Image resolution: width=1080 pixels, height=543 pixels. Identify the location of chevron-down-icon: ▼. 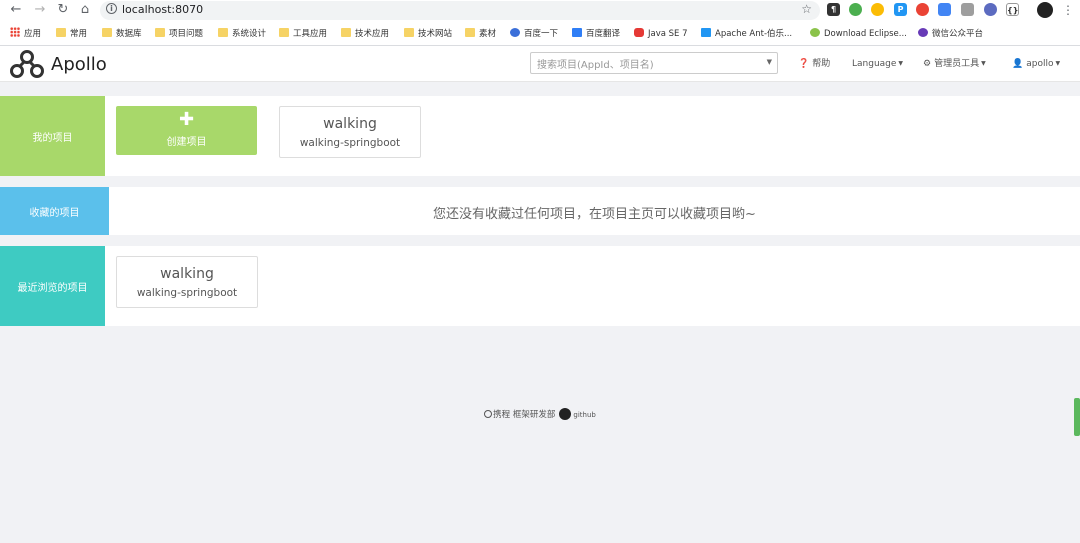
(769, 62).